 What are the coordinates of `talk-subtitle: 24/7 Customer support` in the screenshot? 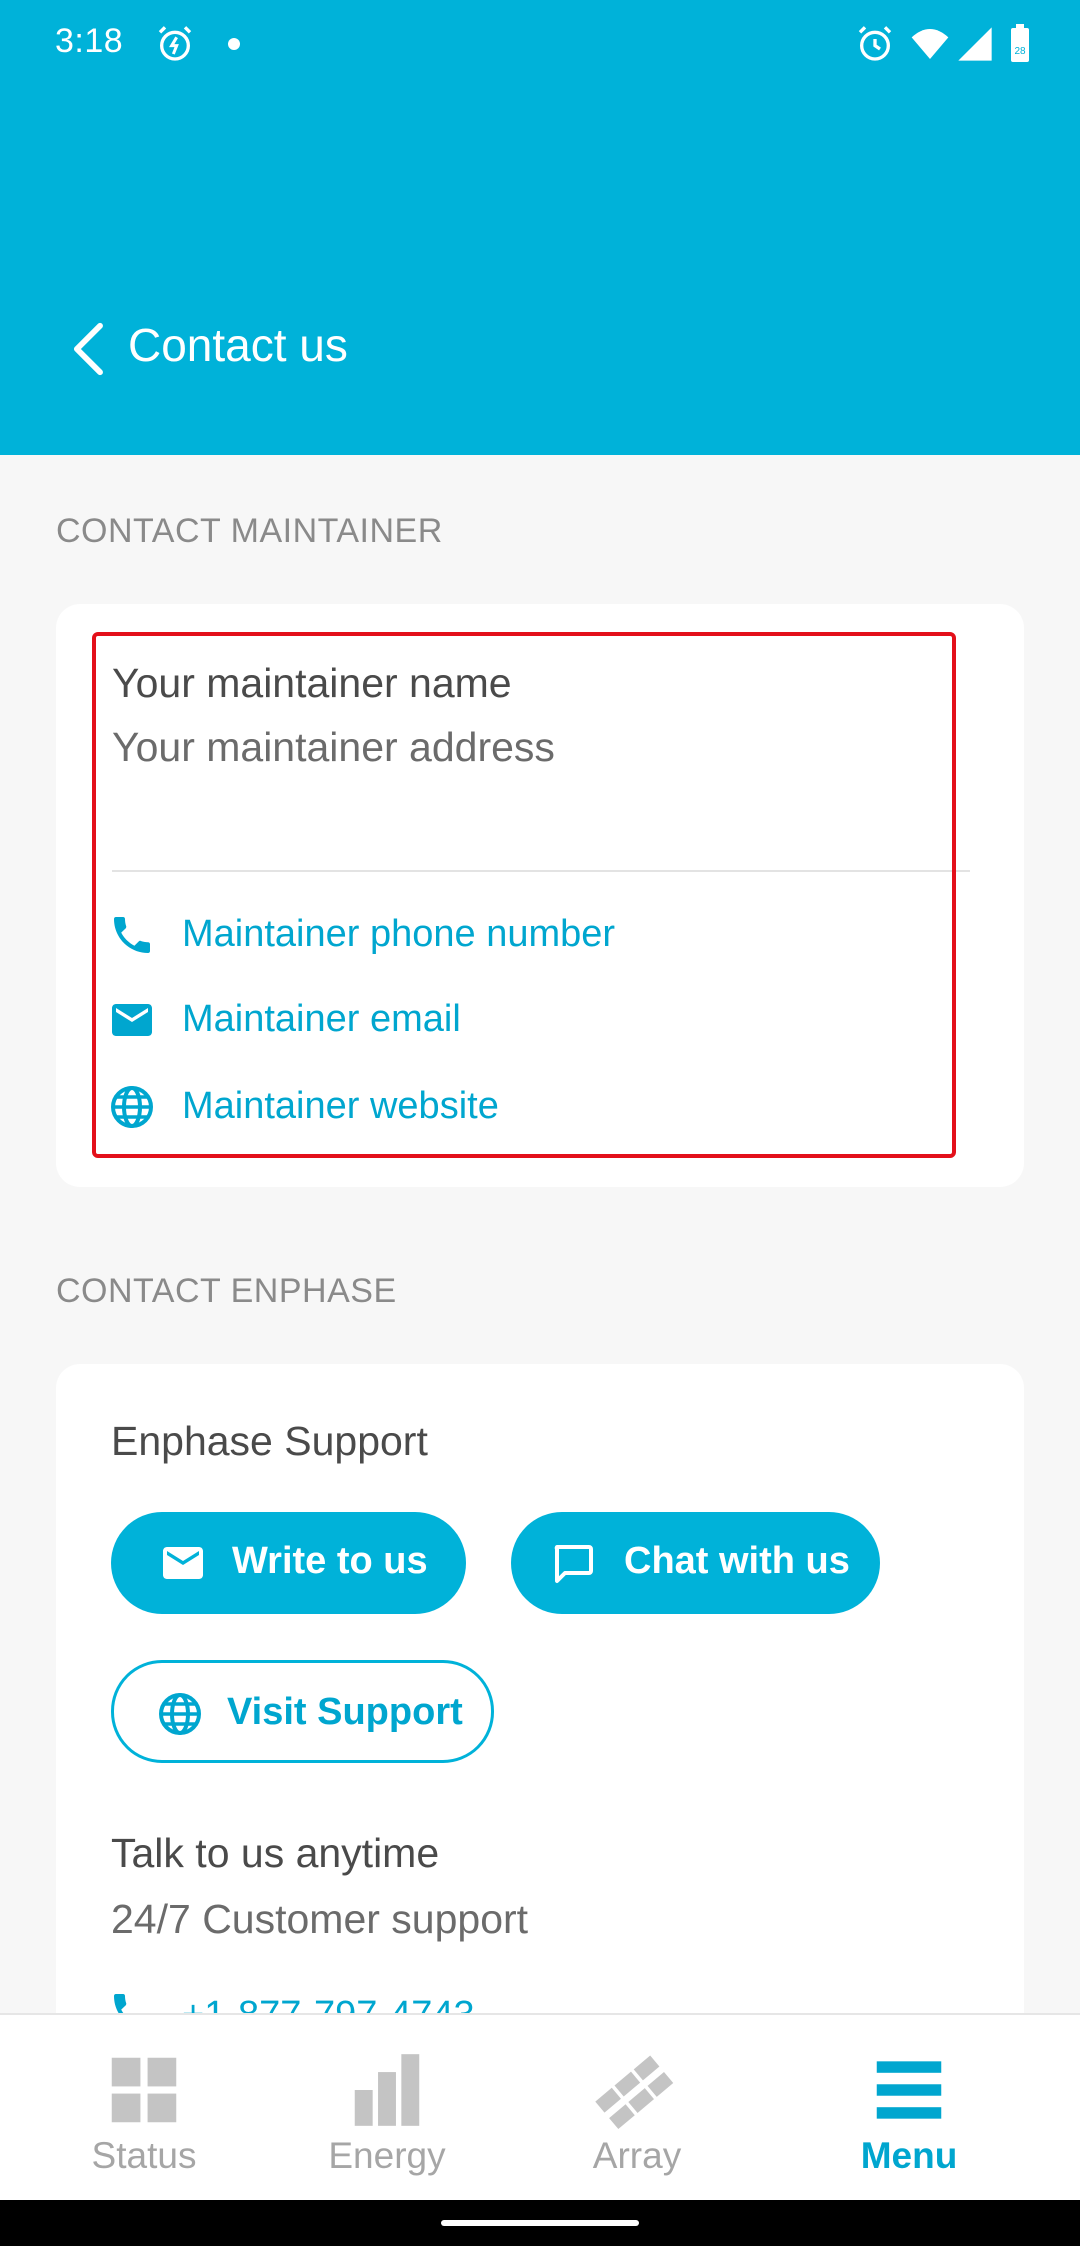 It's located at (320, 1919).